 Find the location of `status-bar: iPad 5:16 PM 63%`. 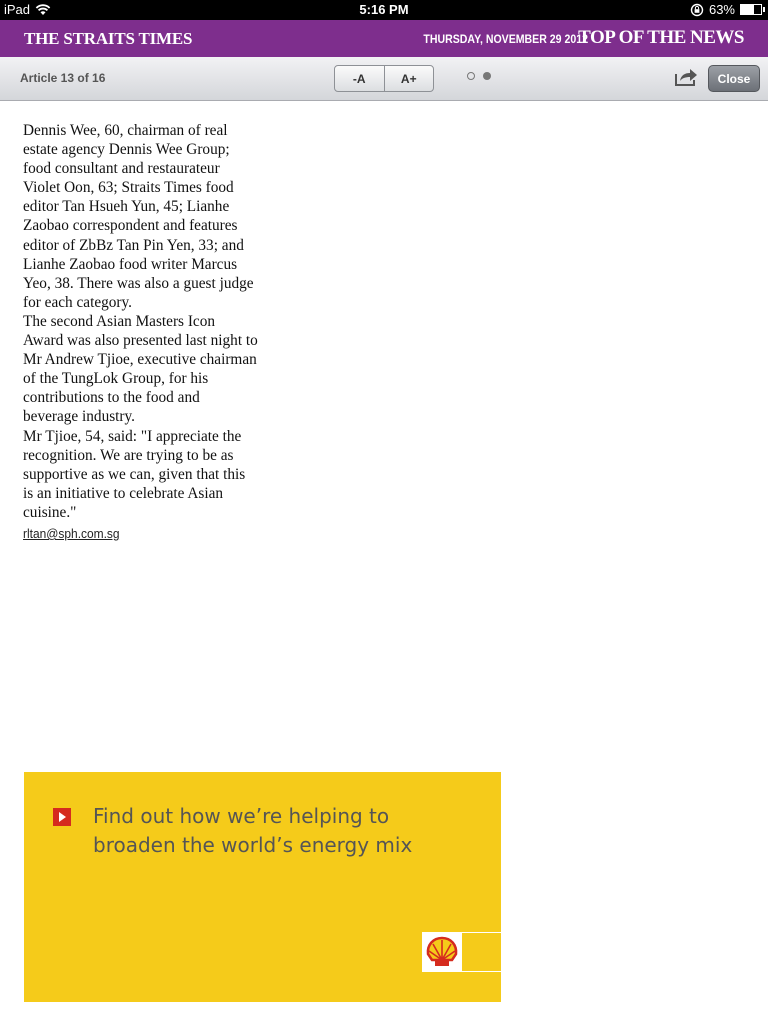

status-bar: iPad 5:16 PM 63% is located at coordinates (384, 10).